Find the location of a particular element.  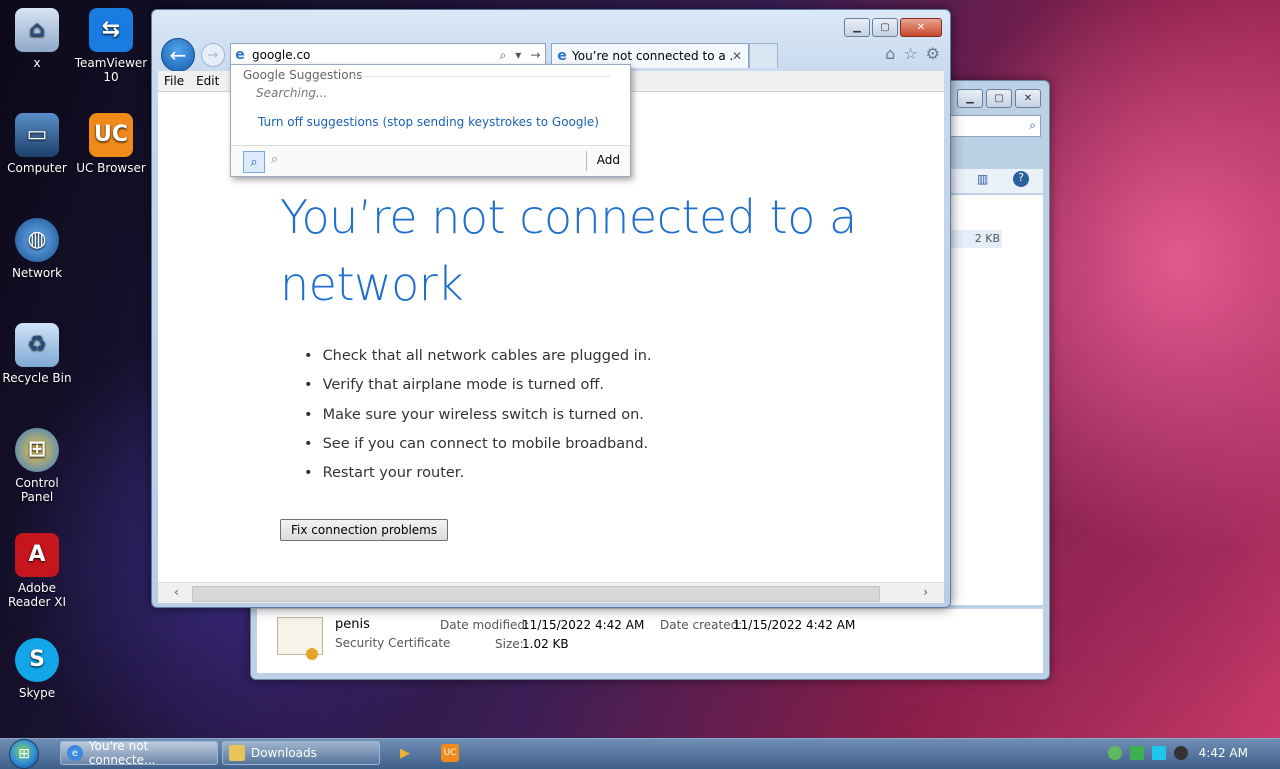

adobe-reader-icon: A is located at coordinates (37, 555).